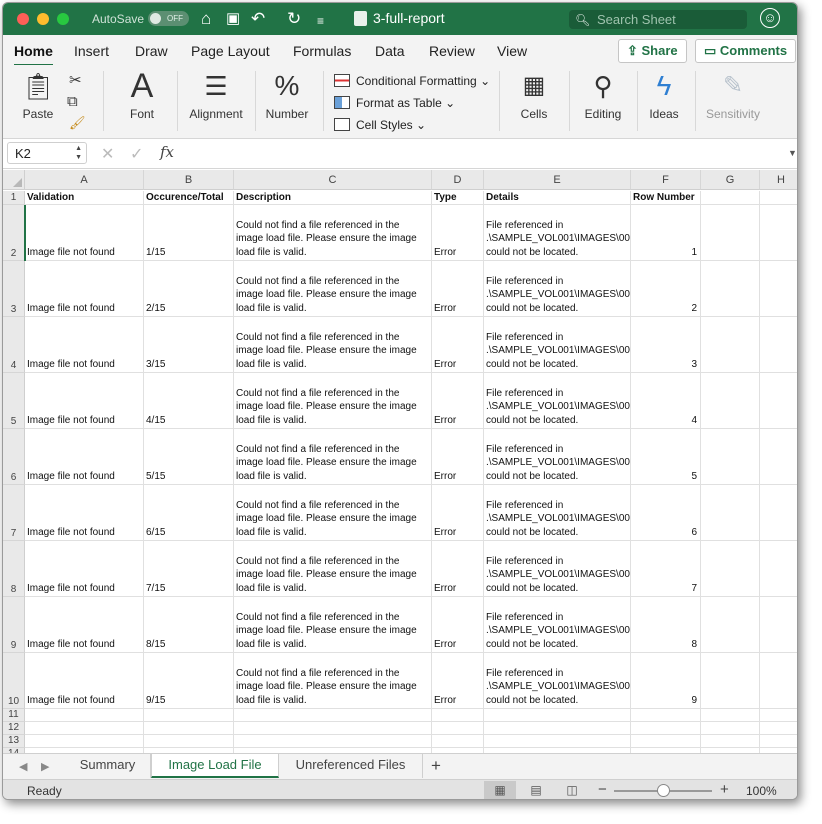  I want to click on normal-view-icon: ▦, so click(500, 790).